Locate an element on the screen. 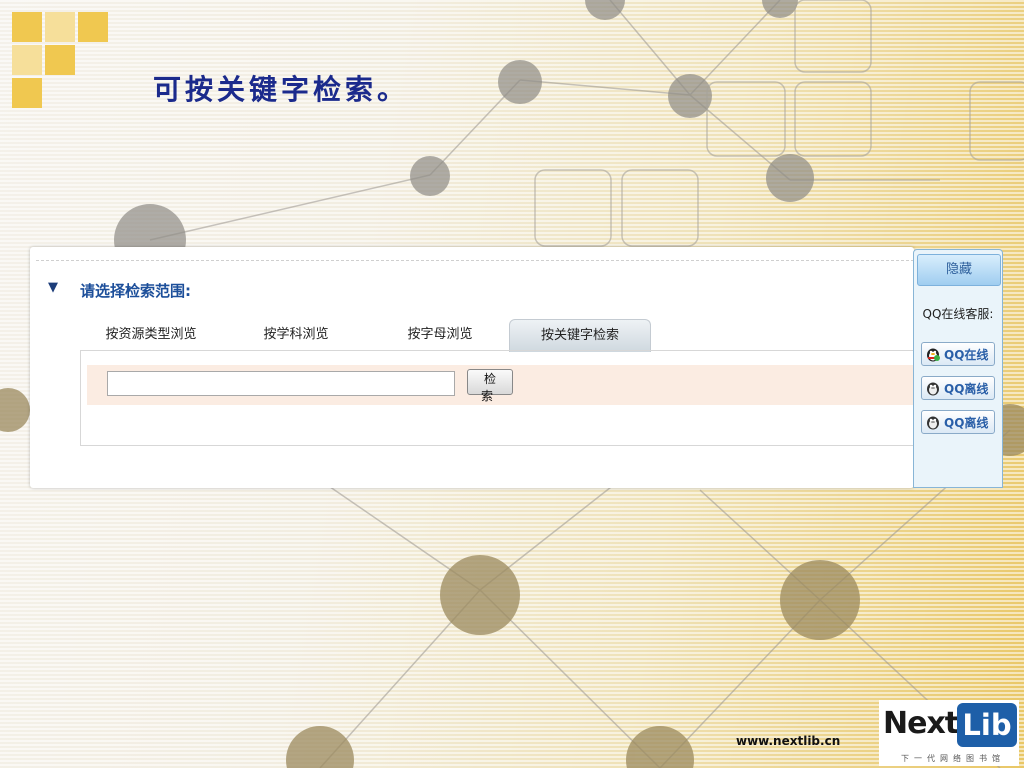 The width and height of the screenshot is (1024, 768). slide-title: 可按关键字检索。 is located at coordinates (281, 89).